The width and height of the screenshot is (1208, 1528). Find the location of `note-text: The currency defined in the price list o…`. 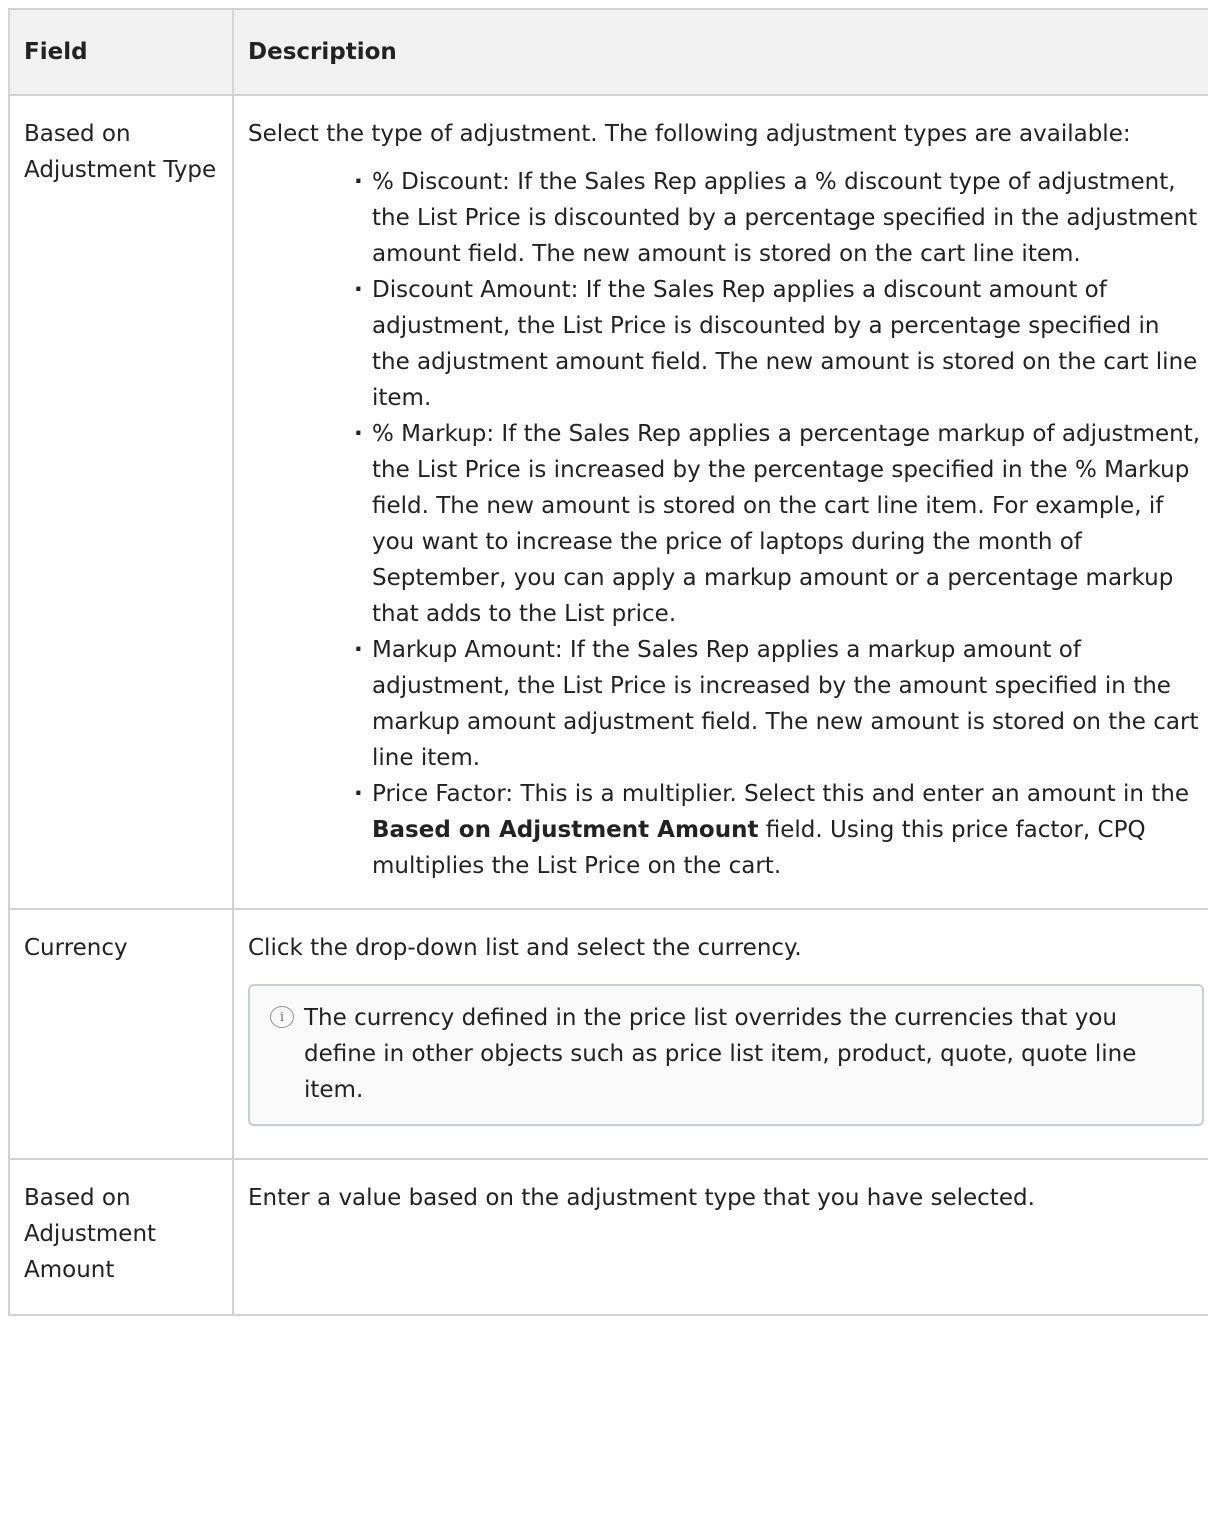

note-text: The currency defined in the price list o… is located at coordinates (720, 1054).